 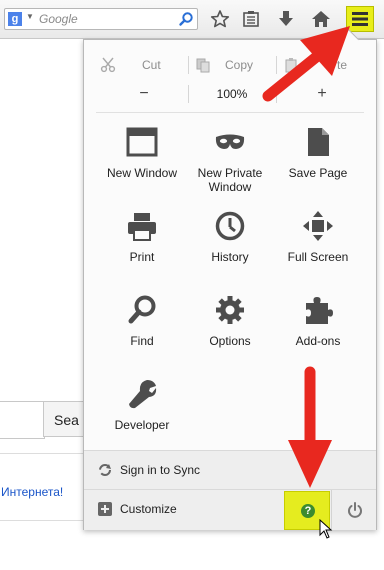 I want to click on find-label: Find, so click(x=142, y=341).